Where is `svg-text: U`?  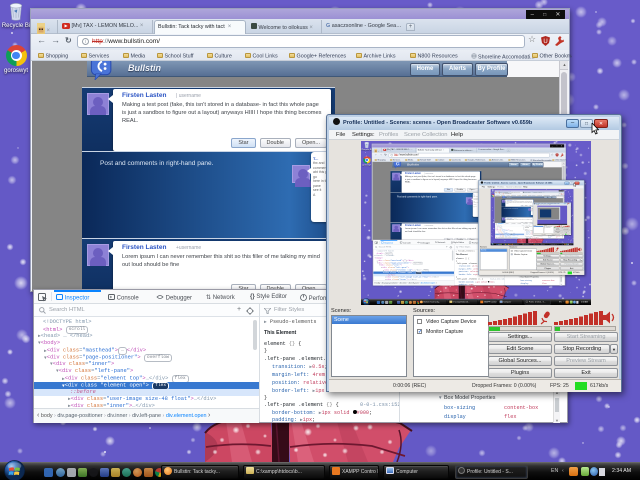
svg-text: U is located at coordinates (545, 42).